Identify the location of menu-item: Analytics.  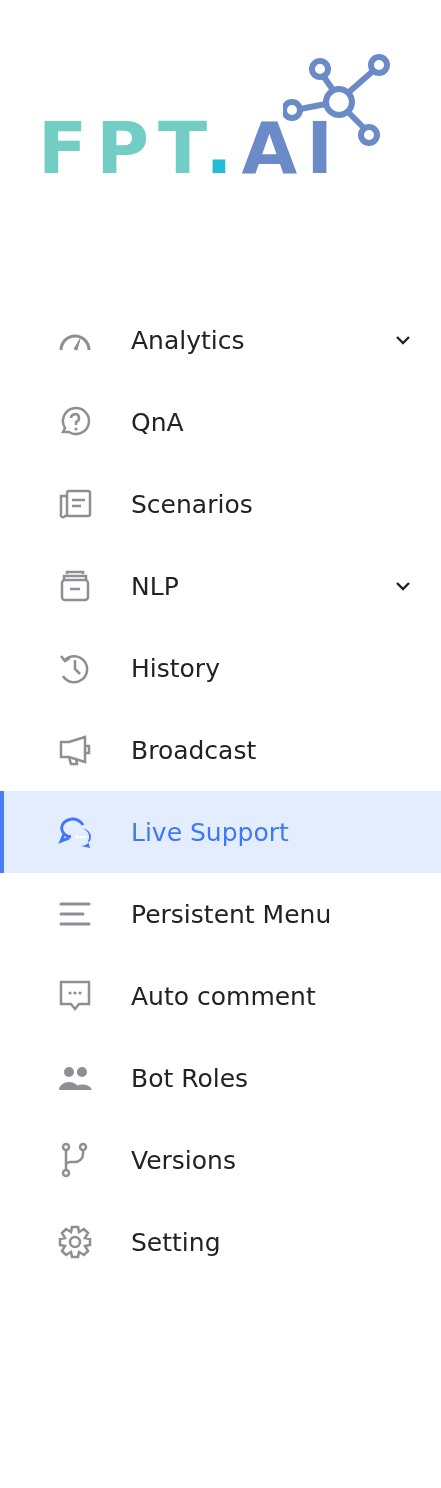
(220, 340).